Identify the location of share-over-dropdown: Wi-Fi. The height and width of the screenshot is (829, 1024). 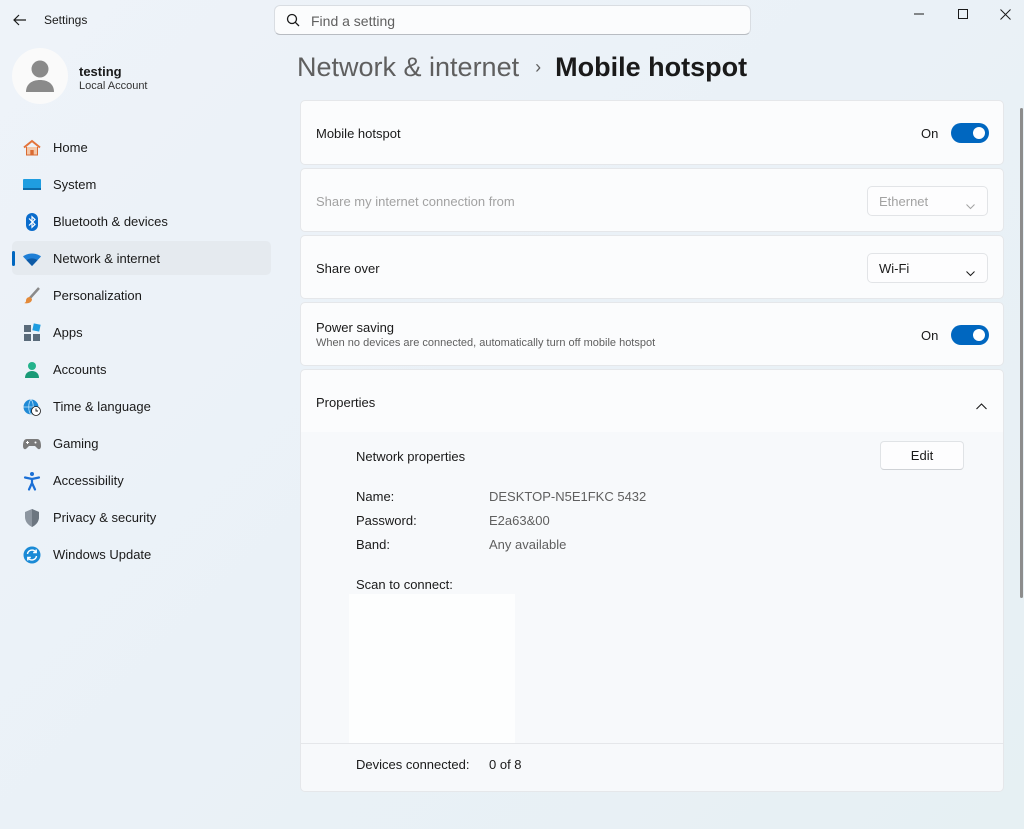
(927, 268).